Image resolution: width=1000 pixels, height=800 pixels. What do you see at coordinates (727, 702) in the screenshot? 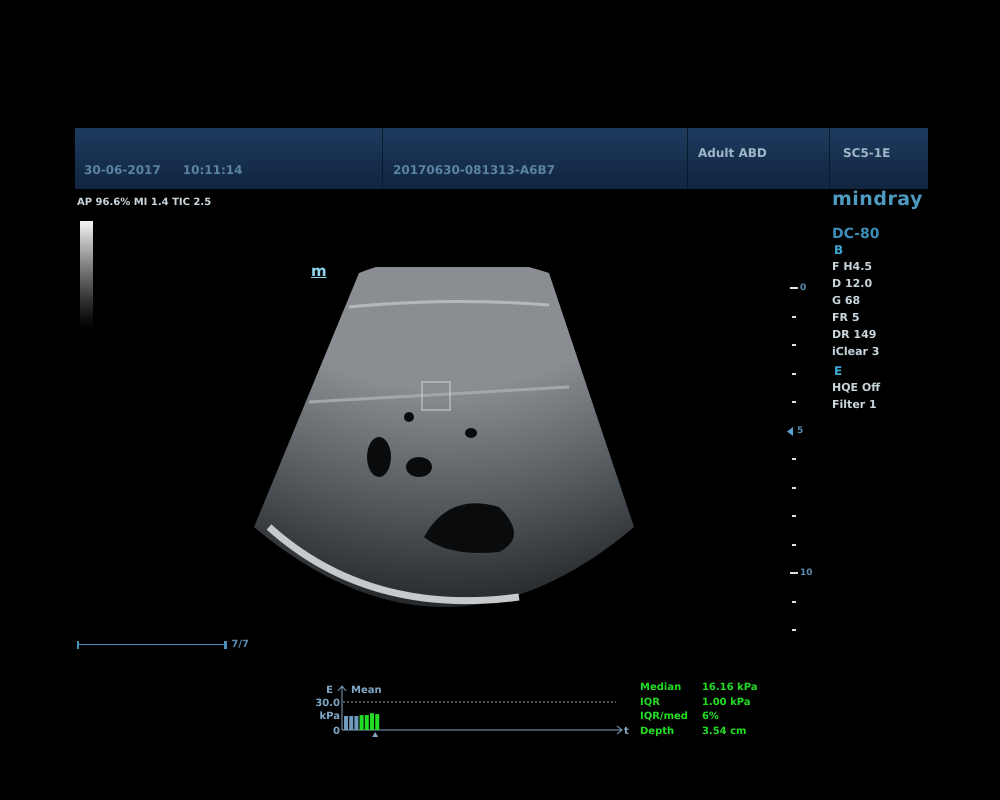
I see `result-value: 1.00 kPa` at bounding box center [727, 702].